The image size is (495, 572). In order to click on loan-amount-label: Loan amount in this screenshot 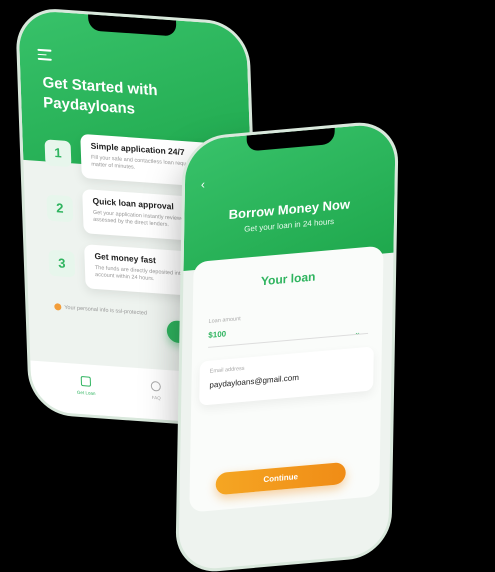, I will do `click(224, 320)`.